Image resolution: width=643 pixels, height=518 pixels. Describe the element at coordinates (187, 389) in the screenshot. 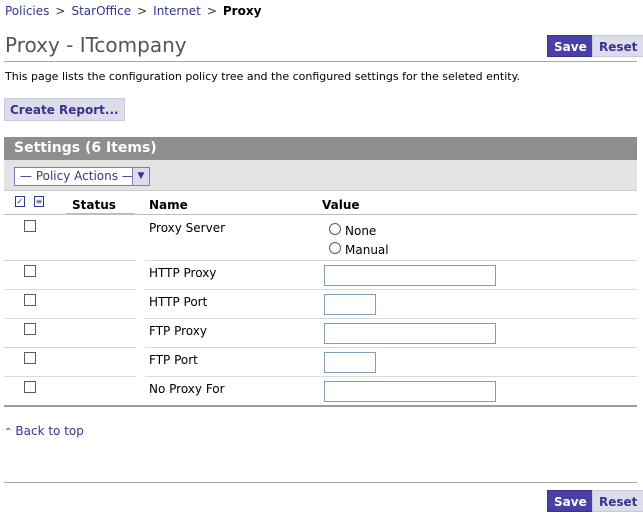

I see `setting-name-no-proxy-for: No Proxy For` at that location.